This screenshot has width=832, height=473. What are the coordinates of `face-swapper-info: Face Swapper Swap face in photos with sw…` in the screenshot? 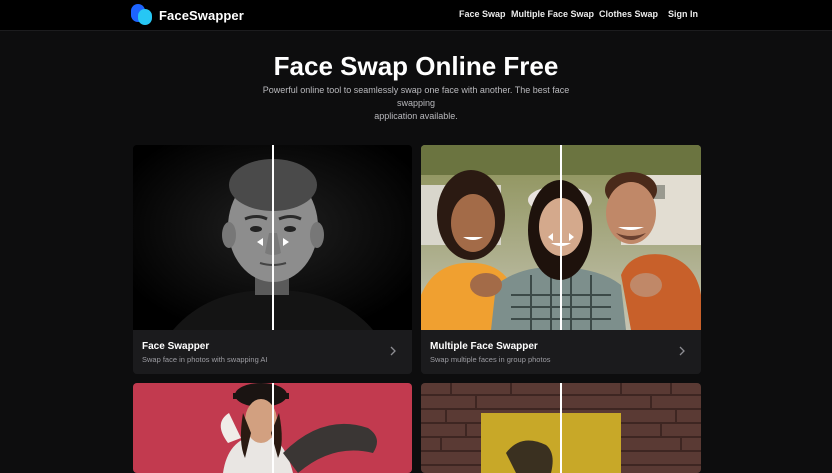 It's located at (272, 352).